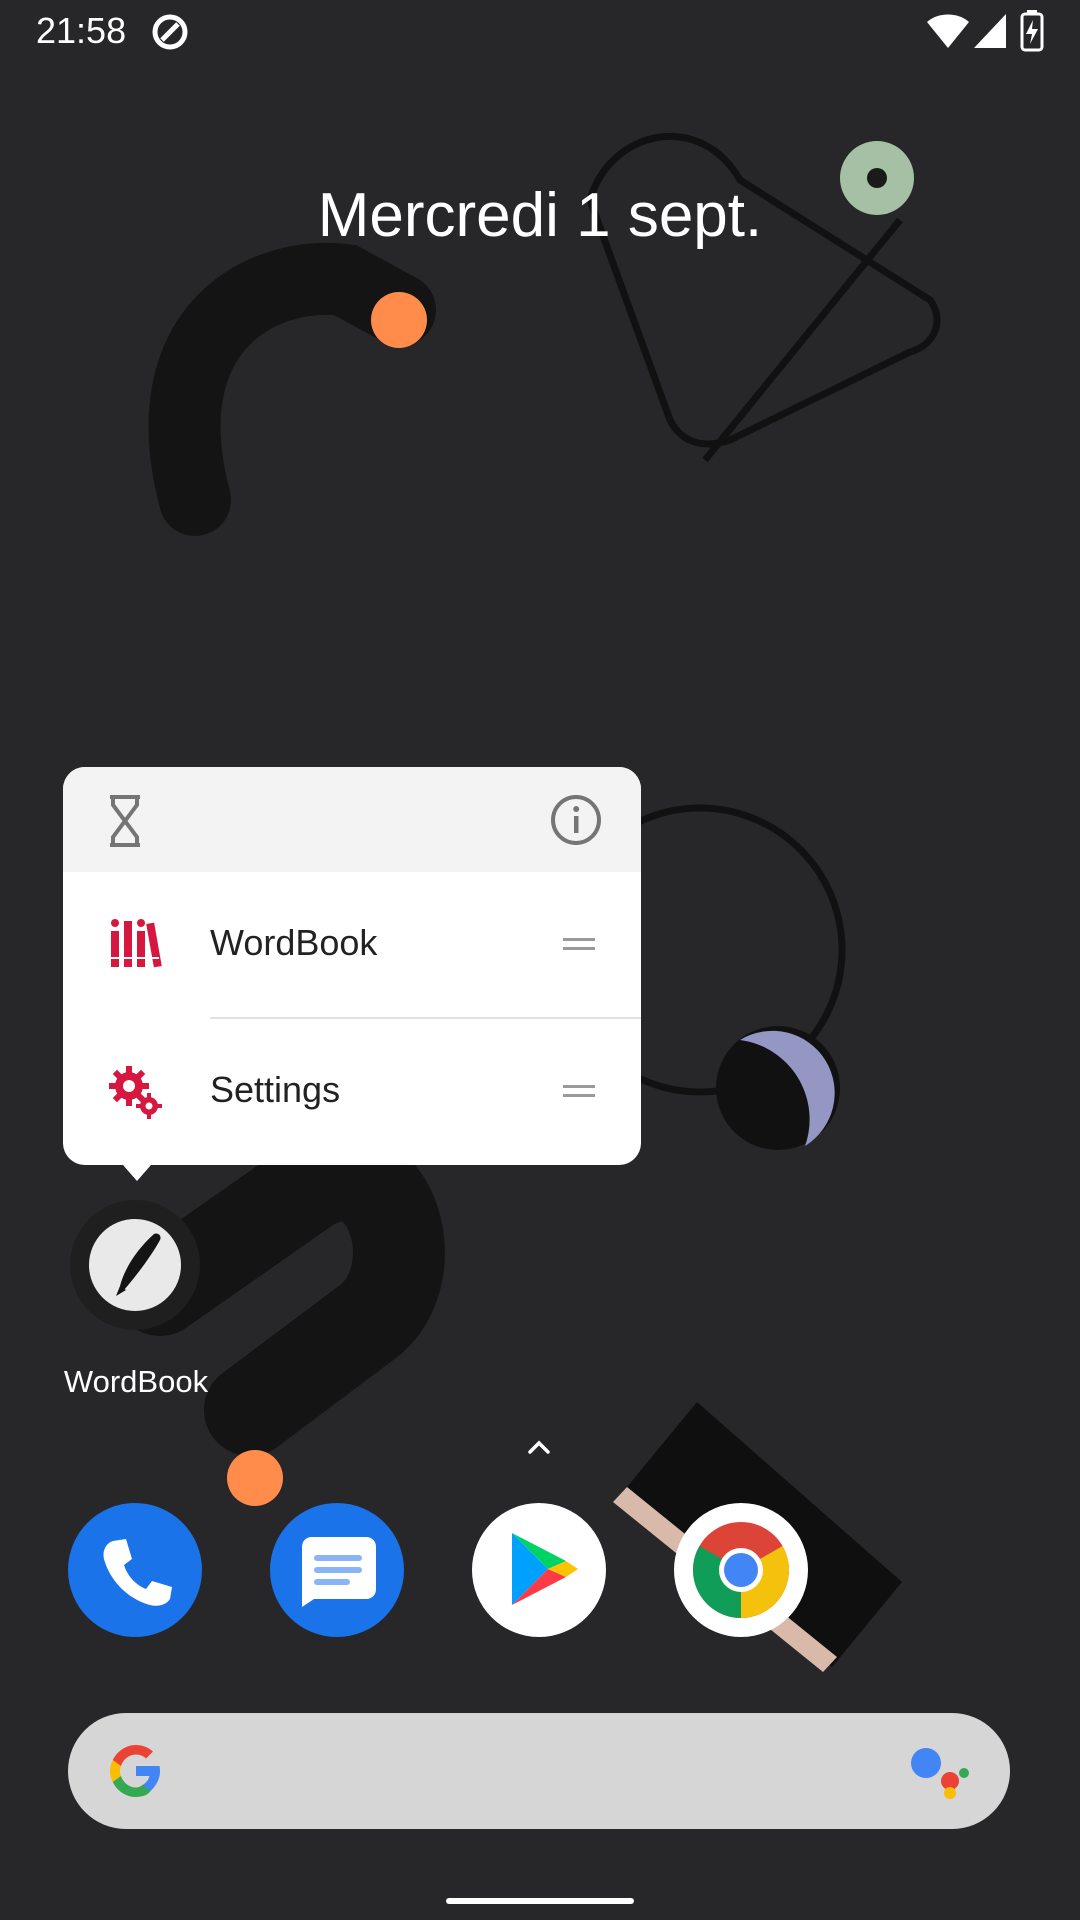 This screenshot has width=1080, height=1920. What do you see at coordinates (539, 1771) in the screenshot?
I see `google-search-bar` at bounding box center [539, 1771].